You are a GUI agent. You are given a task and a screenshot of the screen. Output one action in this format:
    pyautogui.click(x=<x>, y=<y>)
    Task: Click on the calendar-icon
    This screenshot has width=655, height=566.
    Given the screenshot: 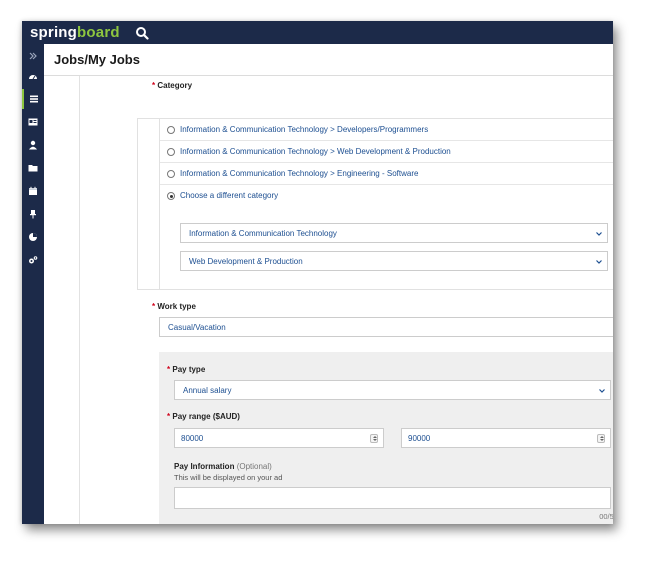 What is the action you would take?
    pyautogui.click(x=33, y=191)
    